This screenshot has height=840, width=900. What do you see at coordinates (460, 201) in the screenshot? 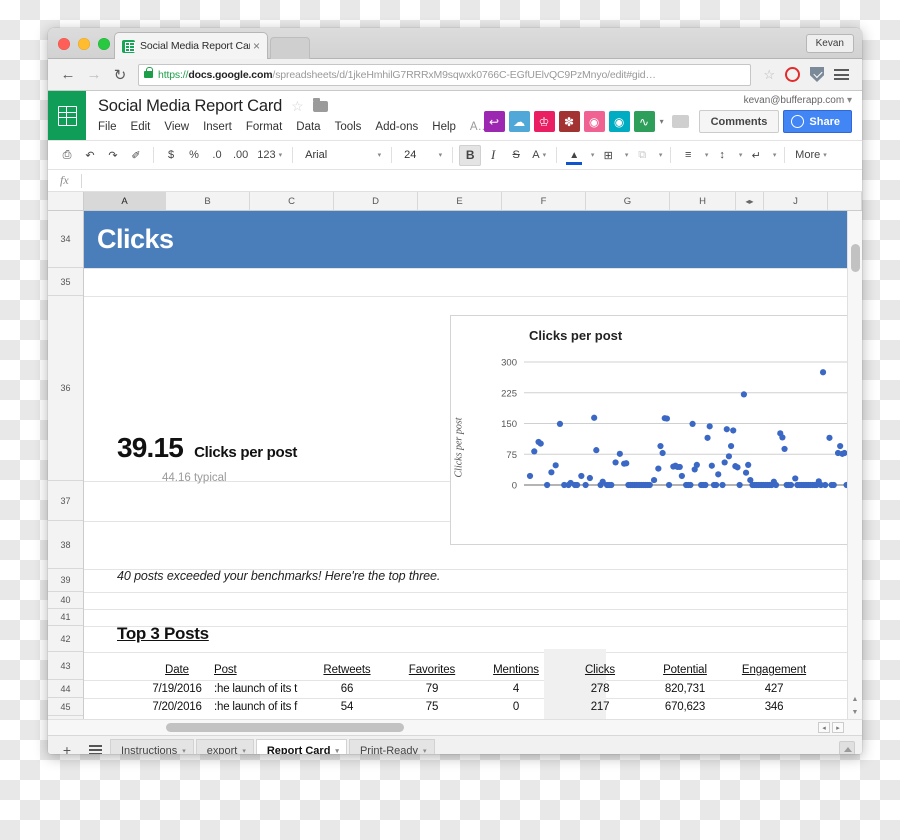
I see `column-header-e: E` at bounding box center [460, 201].